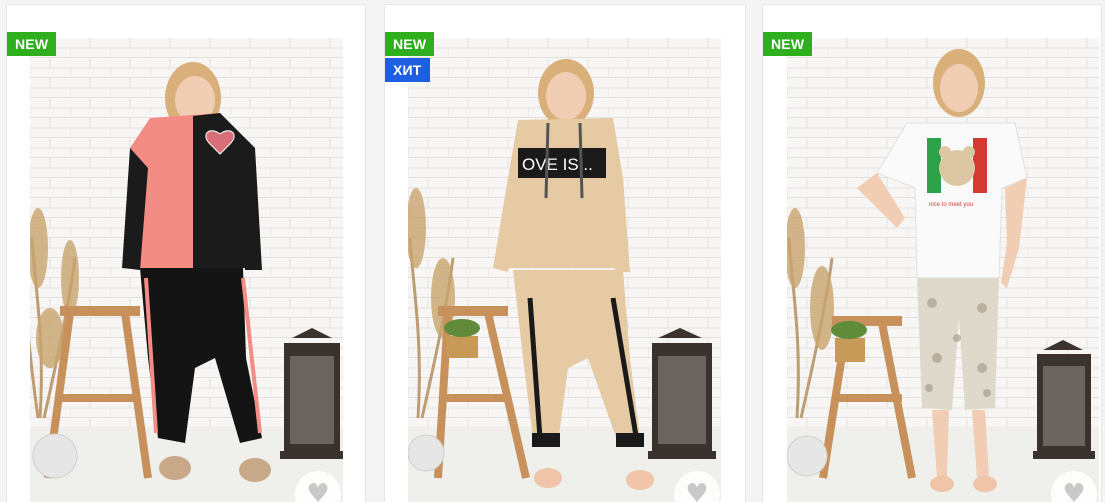  What do you see at coordinates (407, 70) in the screenshot?
I see `hit-badge: ХИТ` at bounding box center [407, 70].